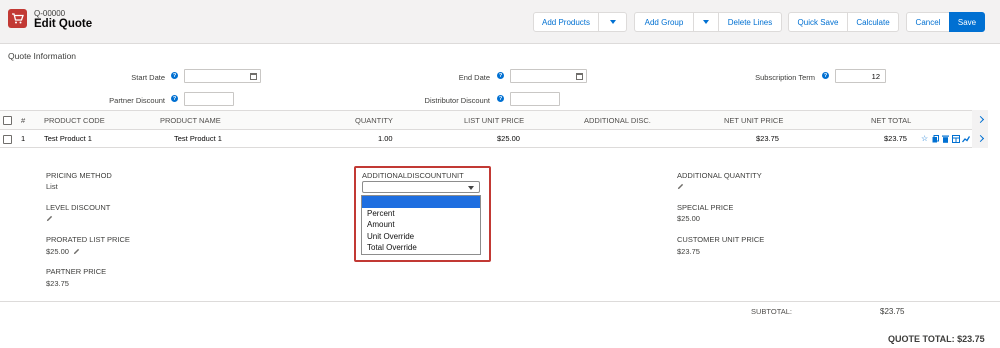  Describe the element at coordinates (500, 301) in the screenshot. I see `divider` at that location.